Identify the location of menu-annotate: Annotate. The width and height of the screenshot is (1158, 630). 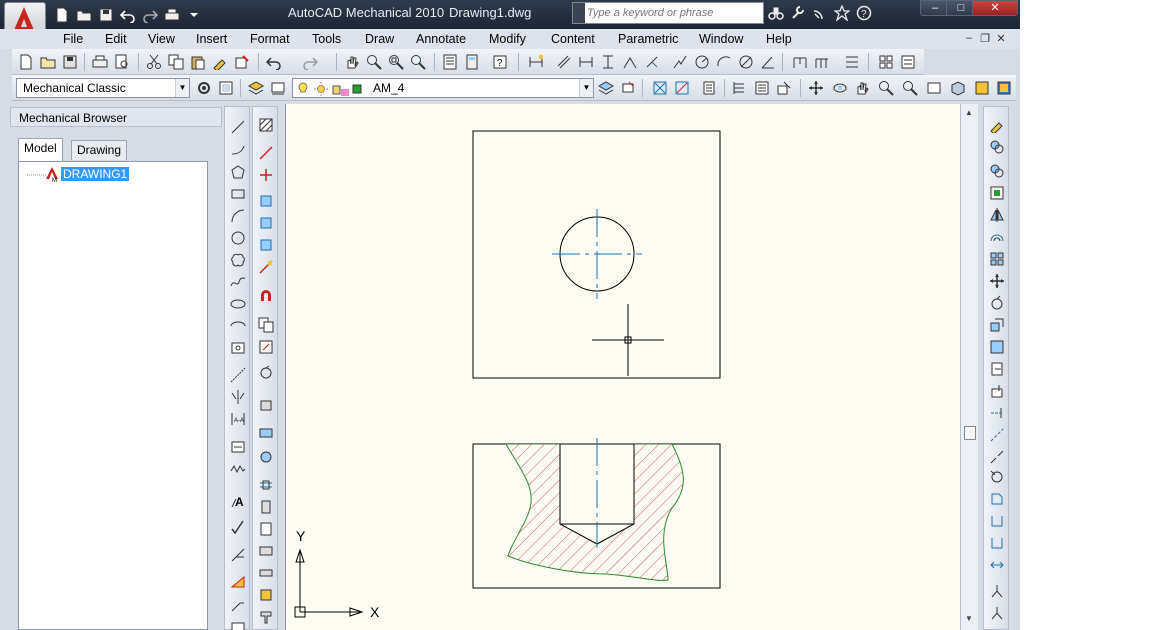
(441, 39).